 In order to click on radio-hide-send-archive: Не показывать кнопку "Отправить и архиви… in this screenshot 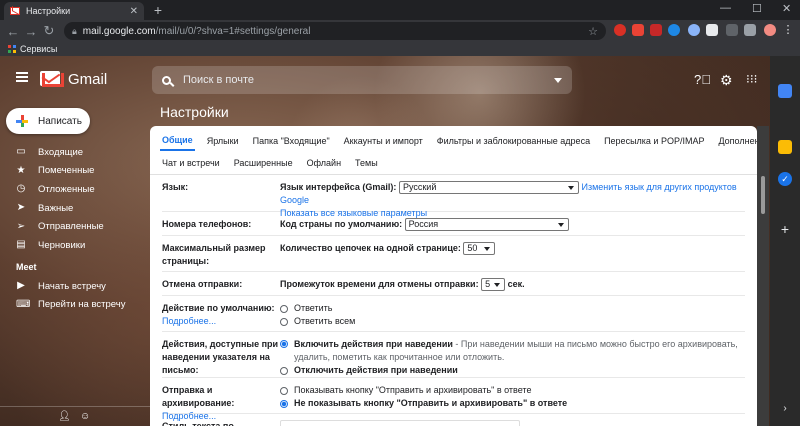, I will do `click(512, 403)`.